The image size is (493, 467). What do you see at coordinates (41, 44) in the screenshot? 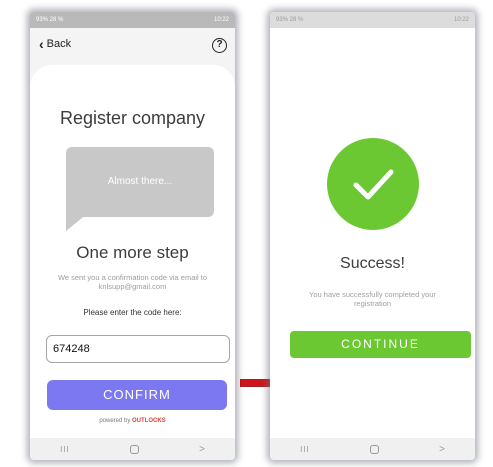
I see `back-chevron-icon: ‹` at bounding box center [41, 44].